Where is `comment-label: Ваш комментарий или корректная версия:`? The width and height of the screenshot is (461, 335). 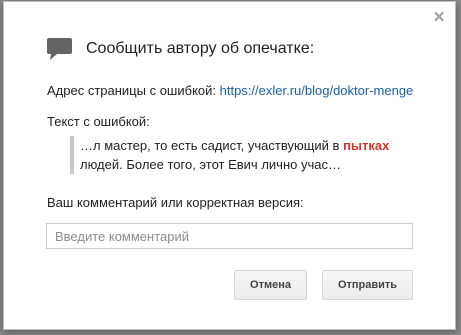 comment-label: Ваш комментарий или корректная версия: is located at coordinates (175, 202).